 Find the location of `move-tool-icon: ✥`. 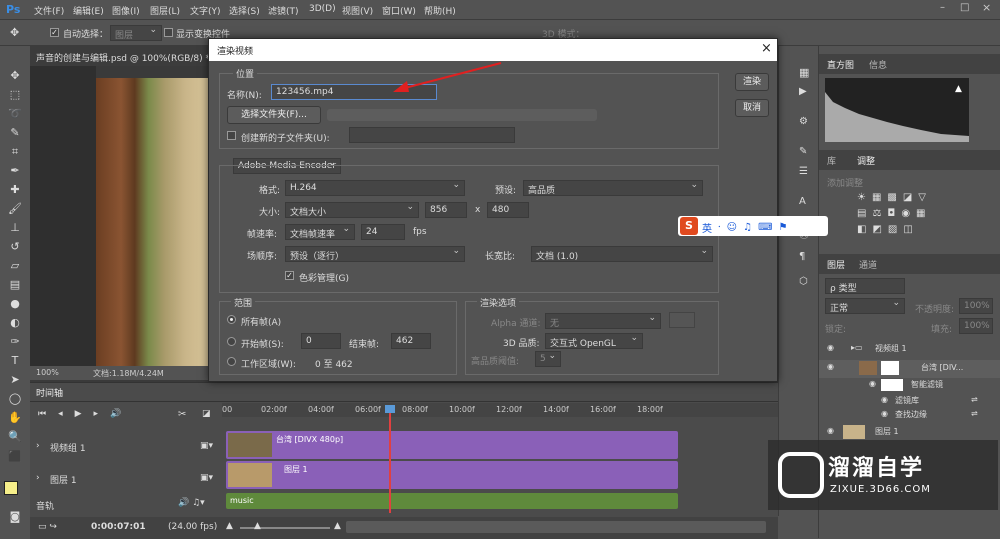

move-tool-icon: ✥ is located at coordinates (14, 32).